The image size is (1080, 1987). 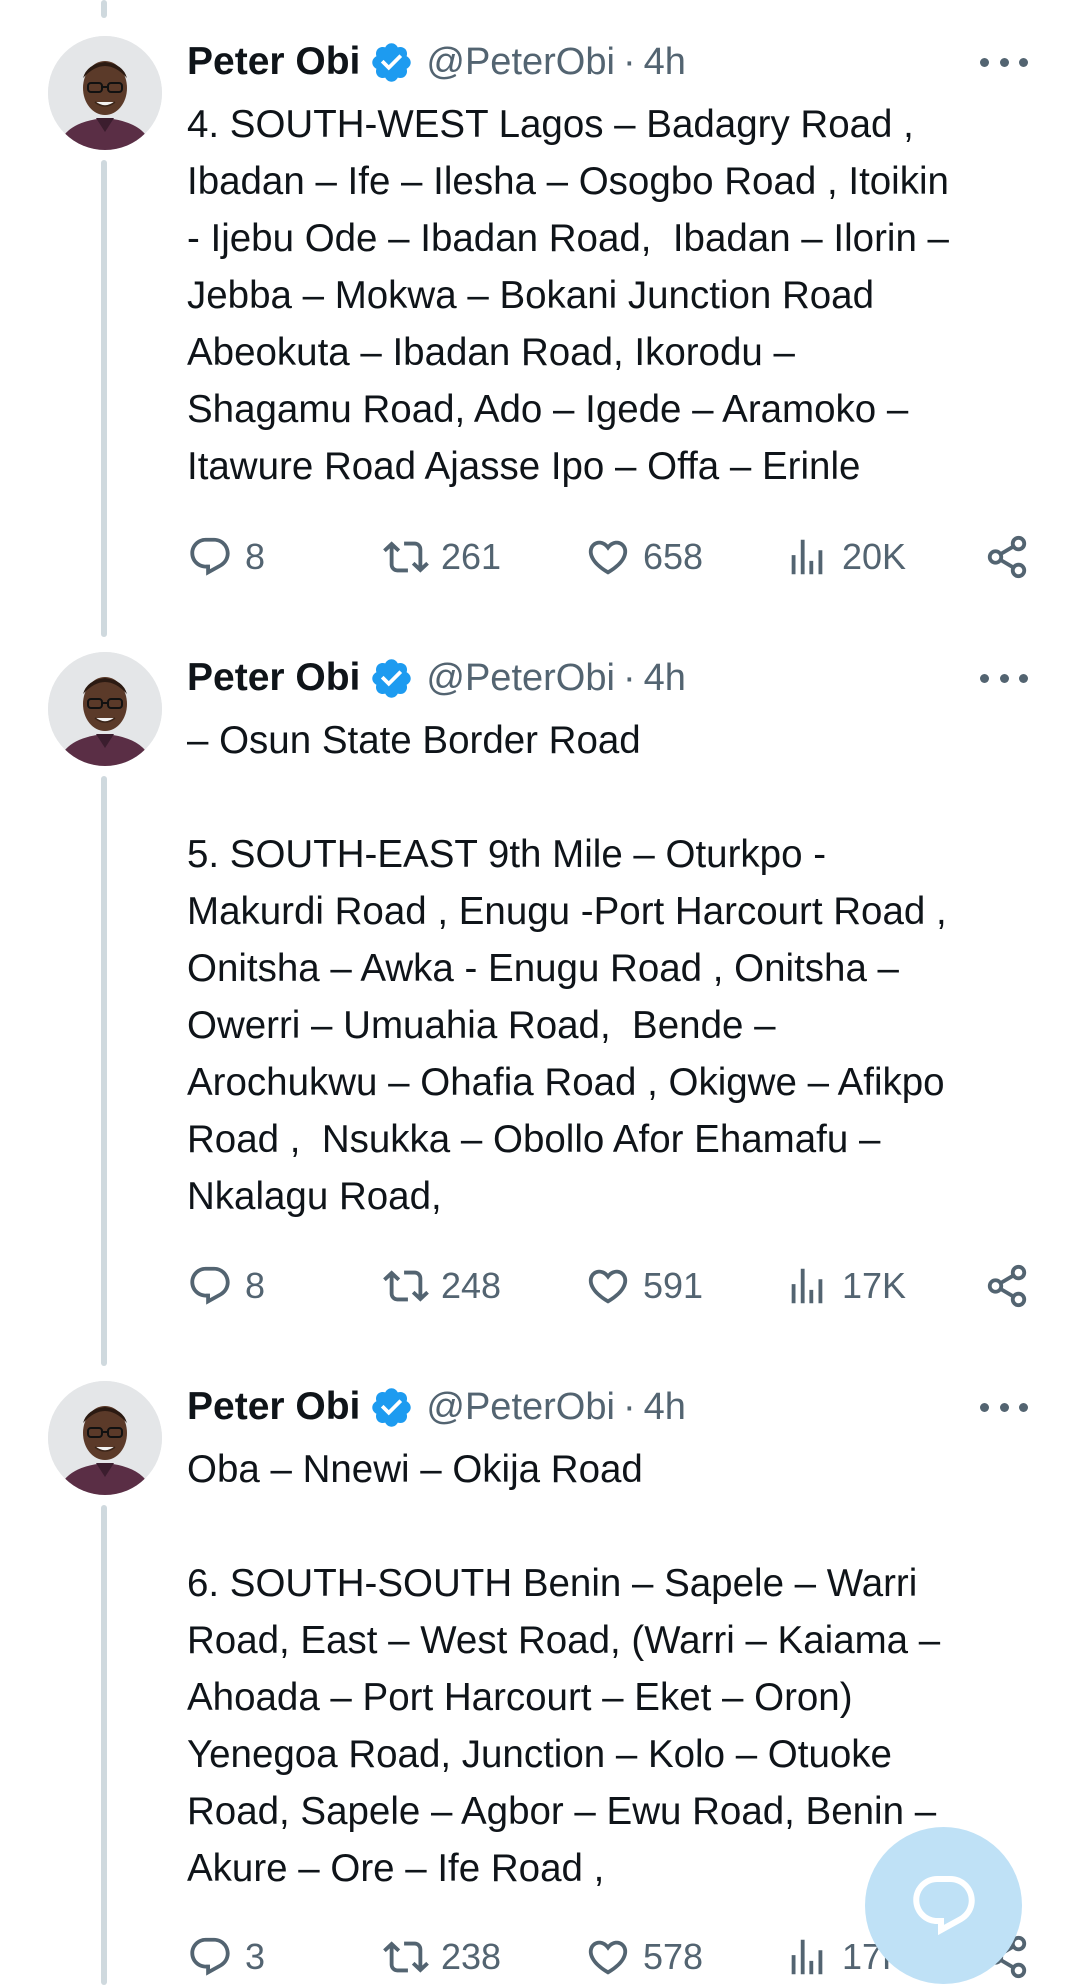 I want to click on compose-icon, so click(x=944, y=1906).